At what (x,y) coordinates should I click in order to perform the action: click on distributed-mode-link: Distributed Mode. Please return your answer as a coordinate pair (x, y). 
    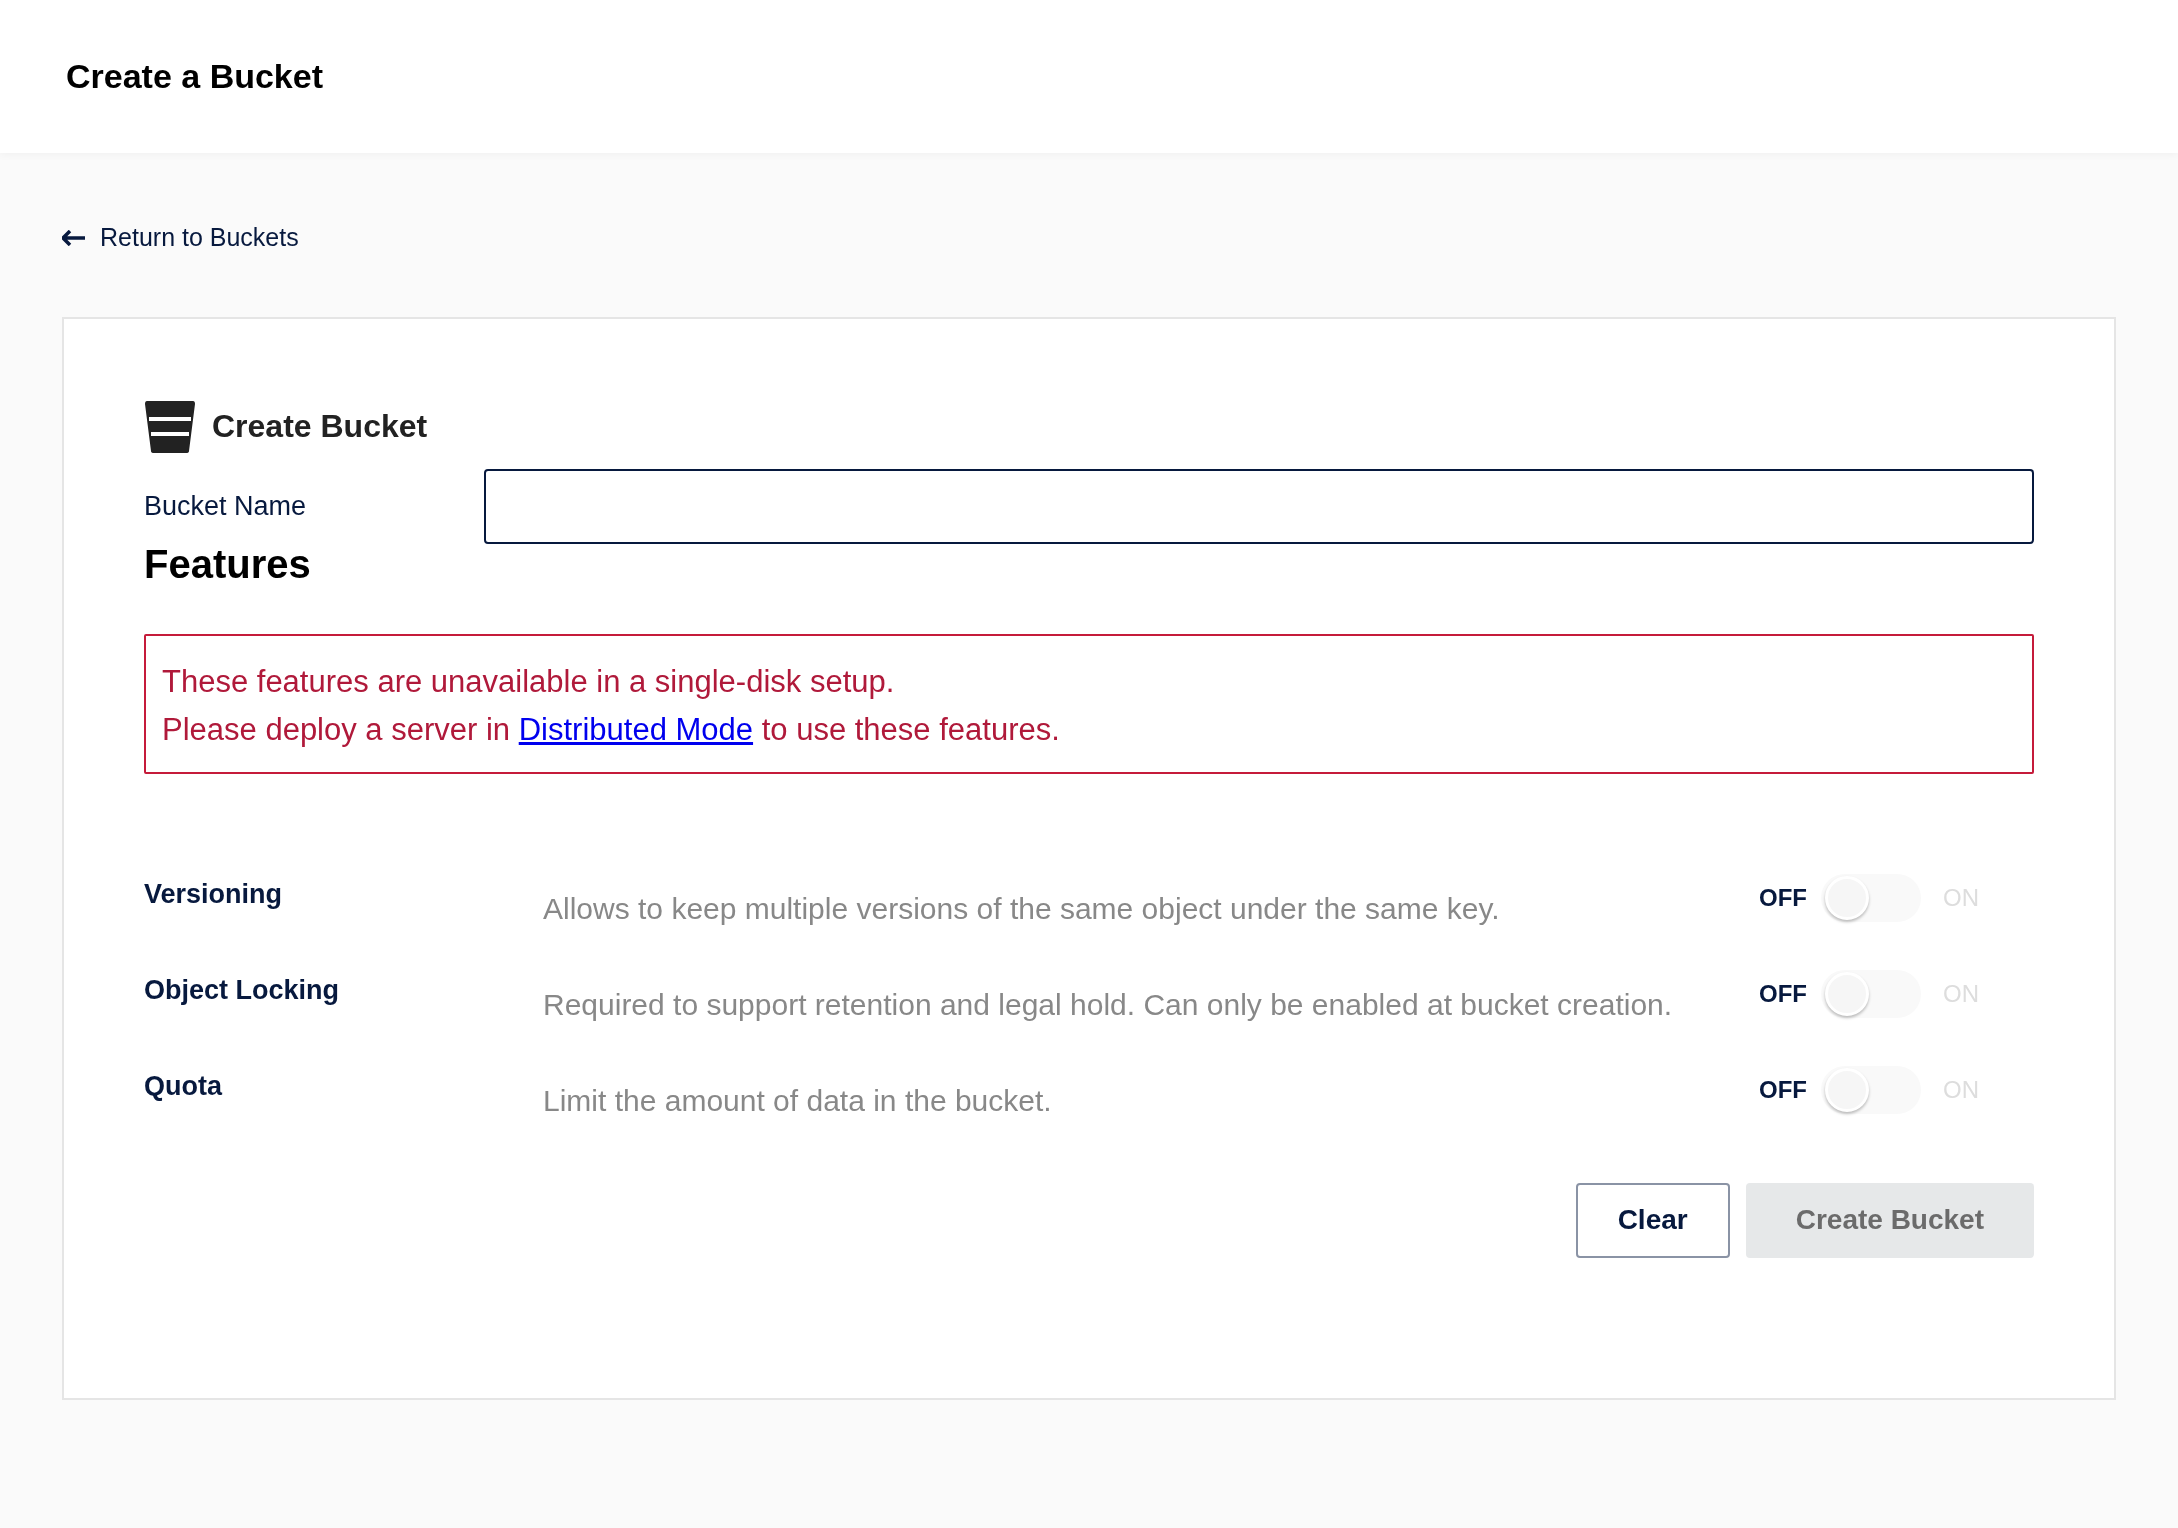
    Looking at the image, I should click on (636, 729).